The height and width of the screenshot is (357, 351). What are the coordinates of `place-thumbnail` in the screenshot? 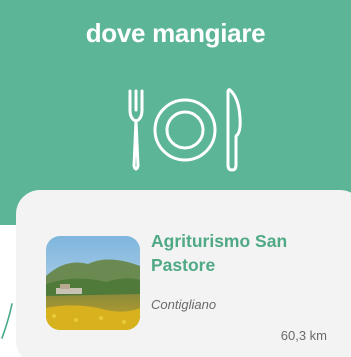 It's located at (93, 283).